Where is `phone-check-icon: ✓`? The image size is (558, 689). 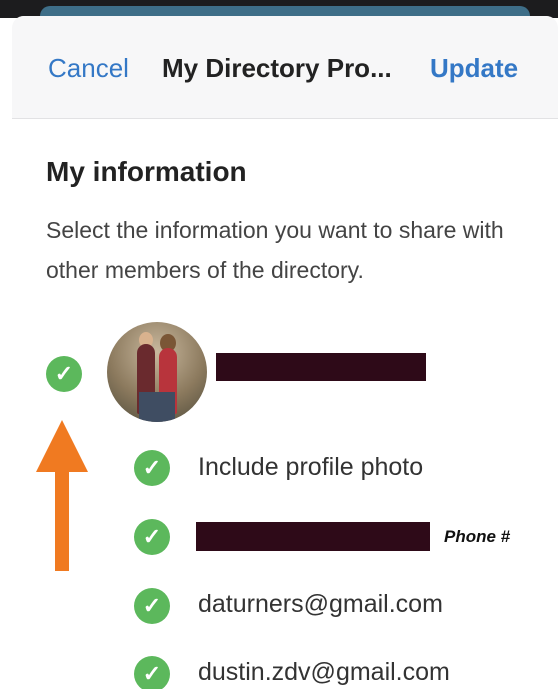 phone-check-icon: ✓ is located at coordinates (152, 537).